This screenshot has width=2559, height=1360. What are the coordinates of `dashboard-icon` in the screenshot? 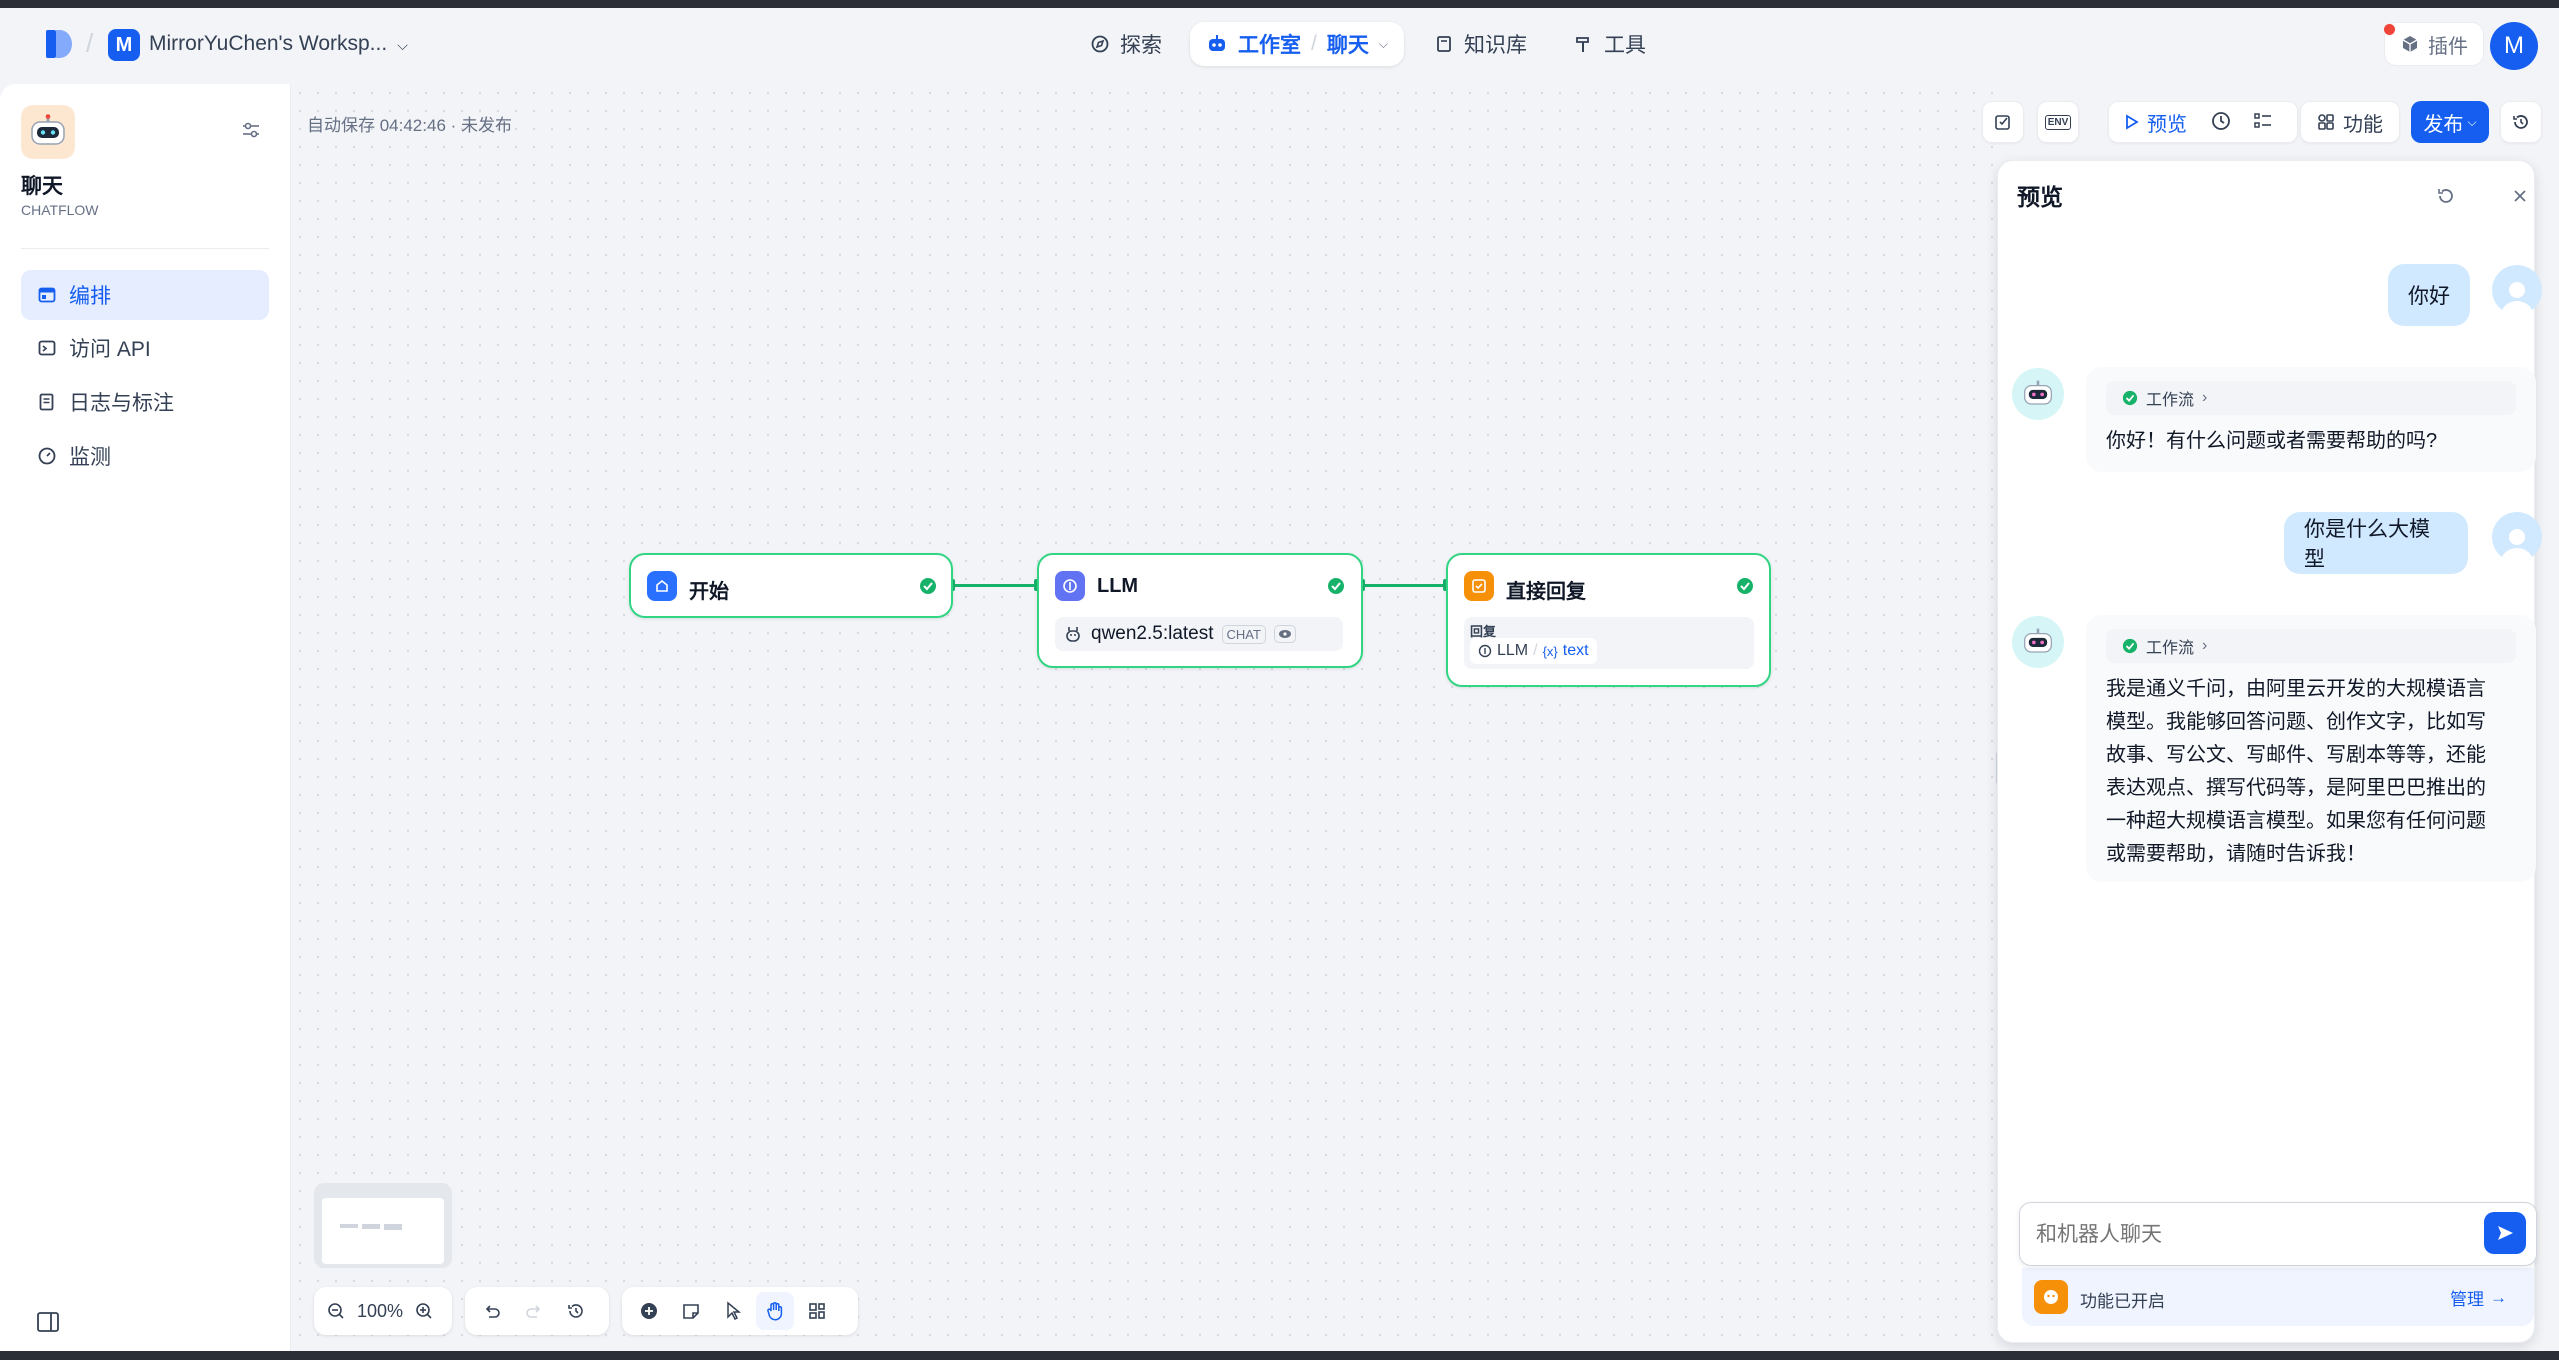 It's located at (47, 456).